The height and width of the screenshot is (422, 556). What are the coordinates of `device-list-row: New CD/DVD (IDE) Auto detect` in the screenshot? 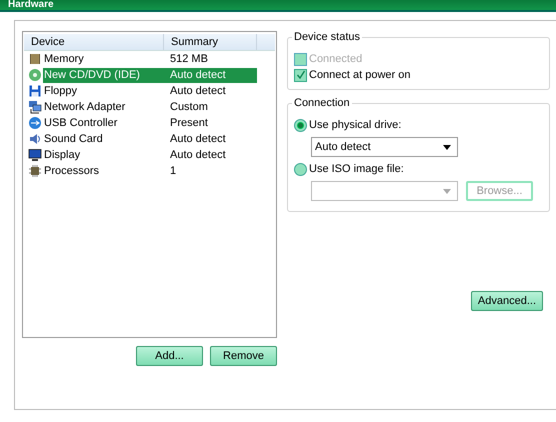 It's located at (150, 75).